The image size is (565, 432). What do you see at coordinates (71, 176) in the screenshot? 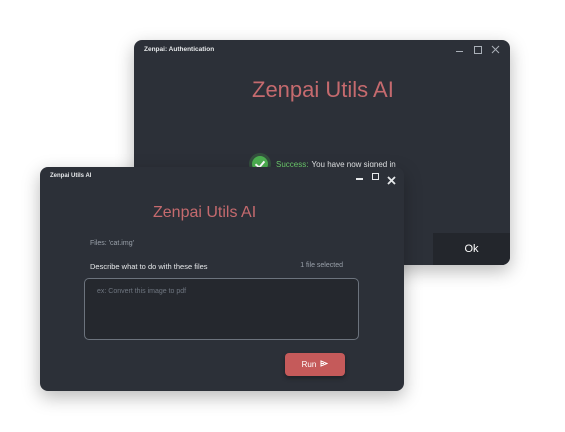
I see `window-title: Zenpai Utils AI` at bounding box center [71, 176].